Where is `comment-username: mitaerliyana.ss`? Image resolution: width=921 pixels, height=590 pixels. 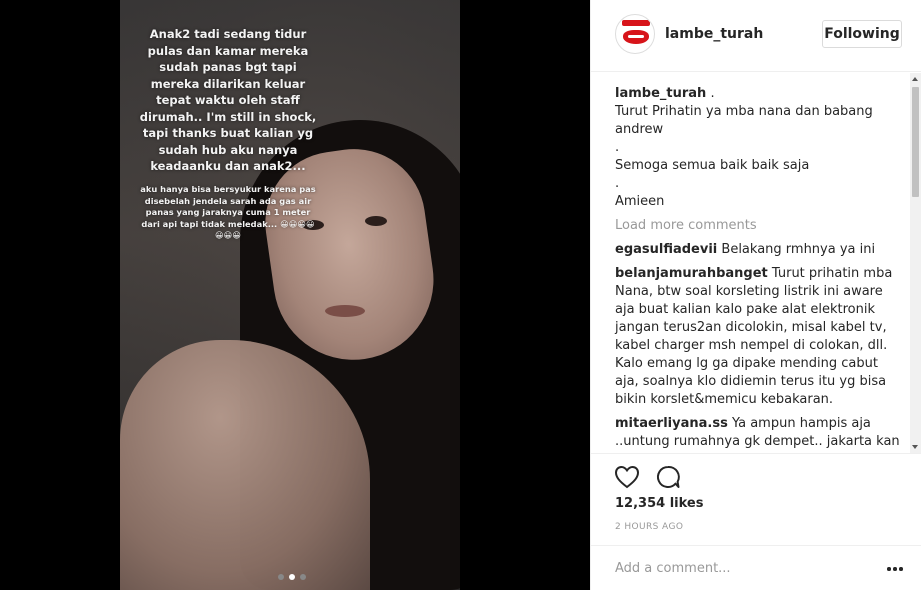
comment-username: mitaerliyana.ss is located at coordinates (671, 423).